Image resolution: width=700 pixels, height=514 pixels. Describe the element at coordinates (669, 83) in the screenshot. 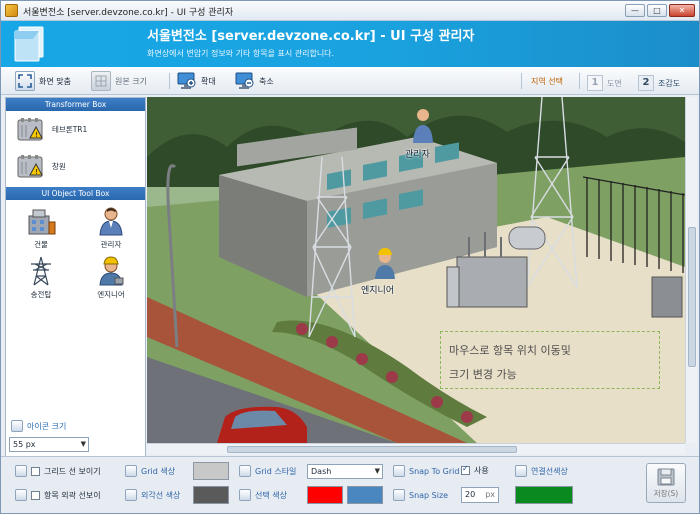

I see `page-label: 조감도` at that location.